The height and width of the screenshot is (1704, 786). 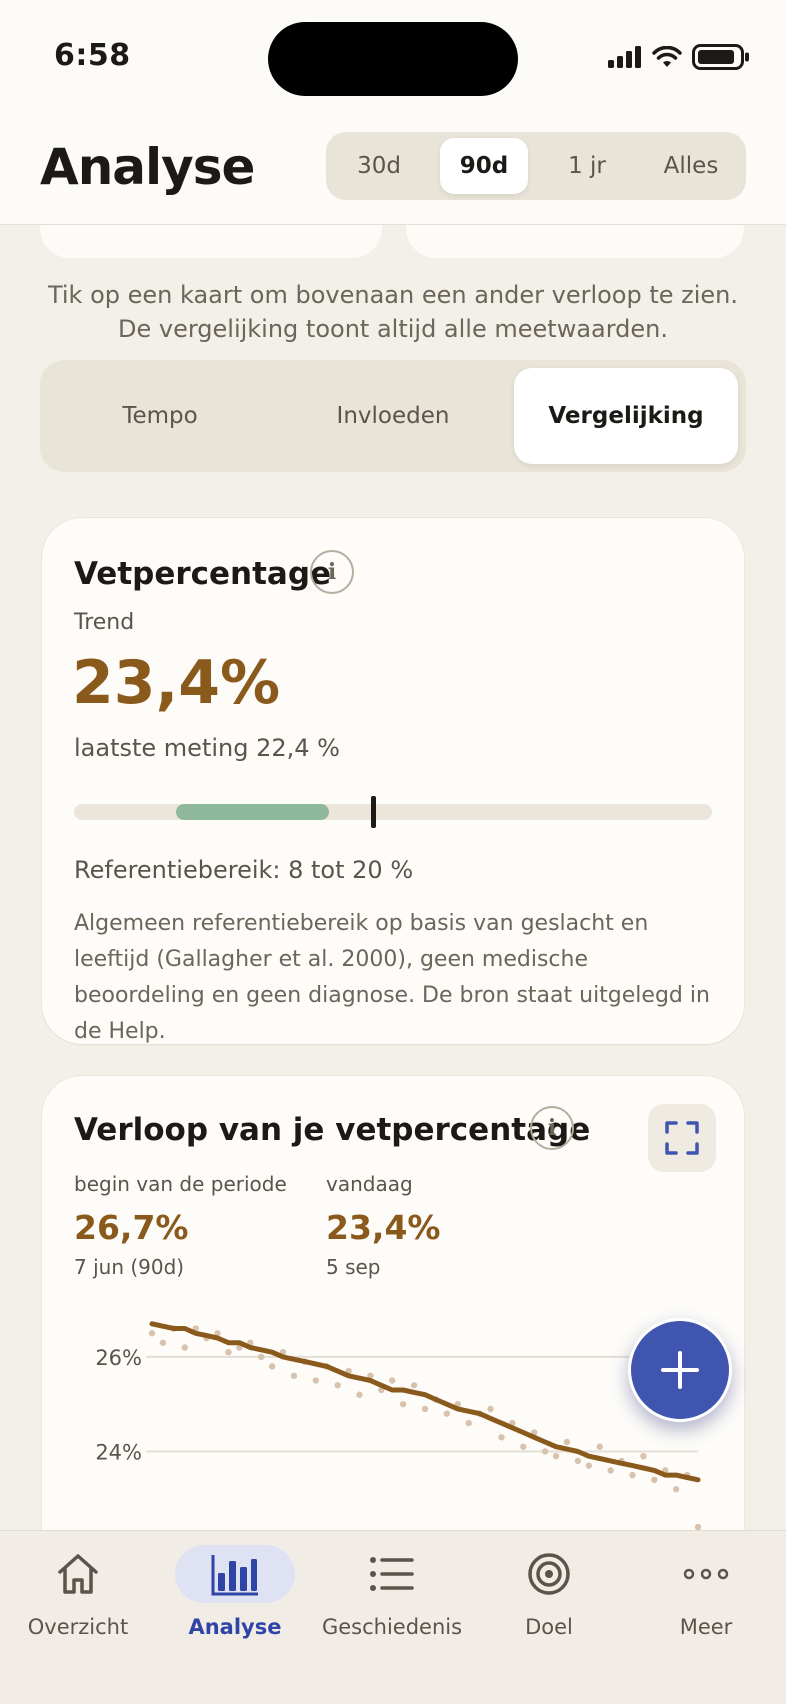 I want to click on tab-label: Analyse, so click(x=235, y=1627).